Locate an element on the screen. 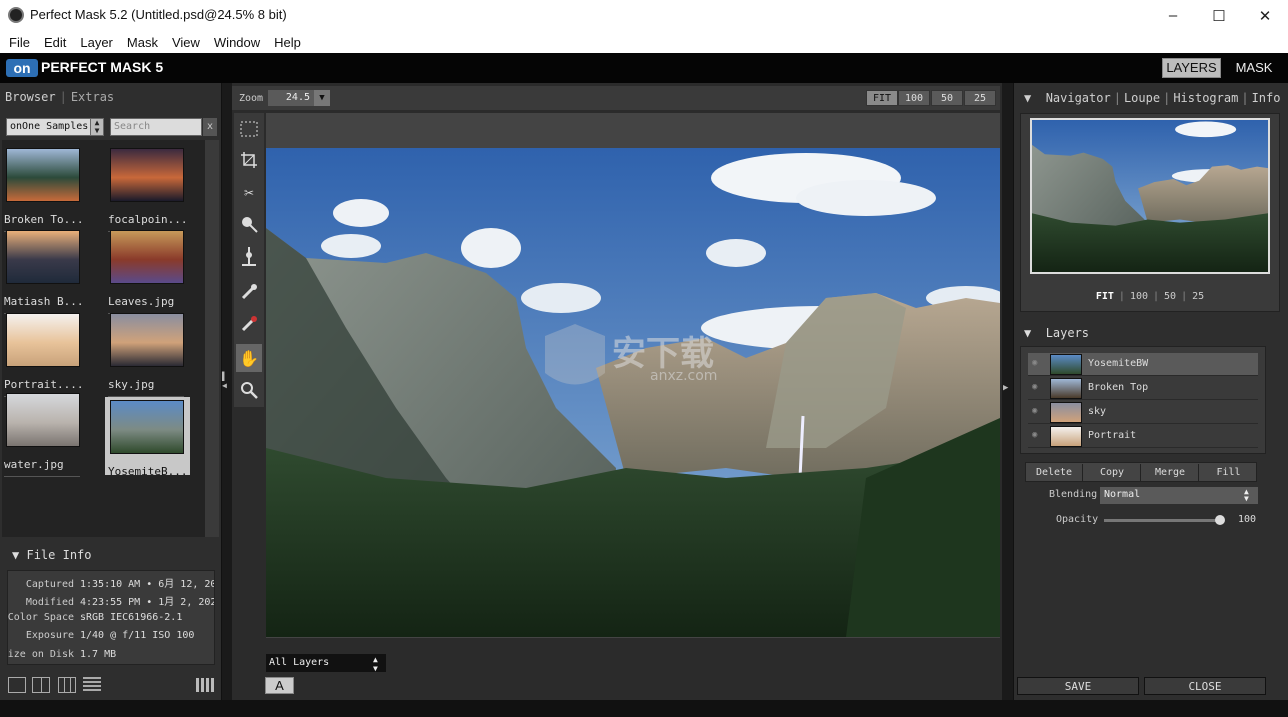 This screenshot has height=717, width=1288. zoom-fit-button: FIT is located at coordinates (882, 98).